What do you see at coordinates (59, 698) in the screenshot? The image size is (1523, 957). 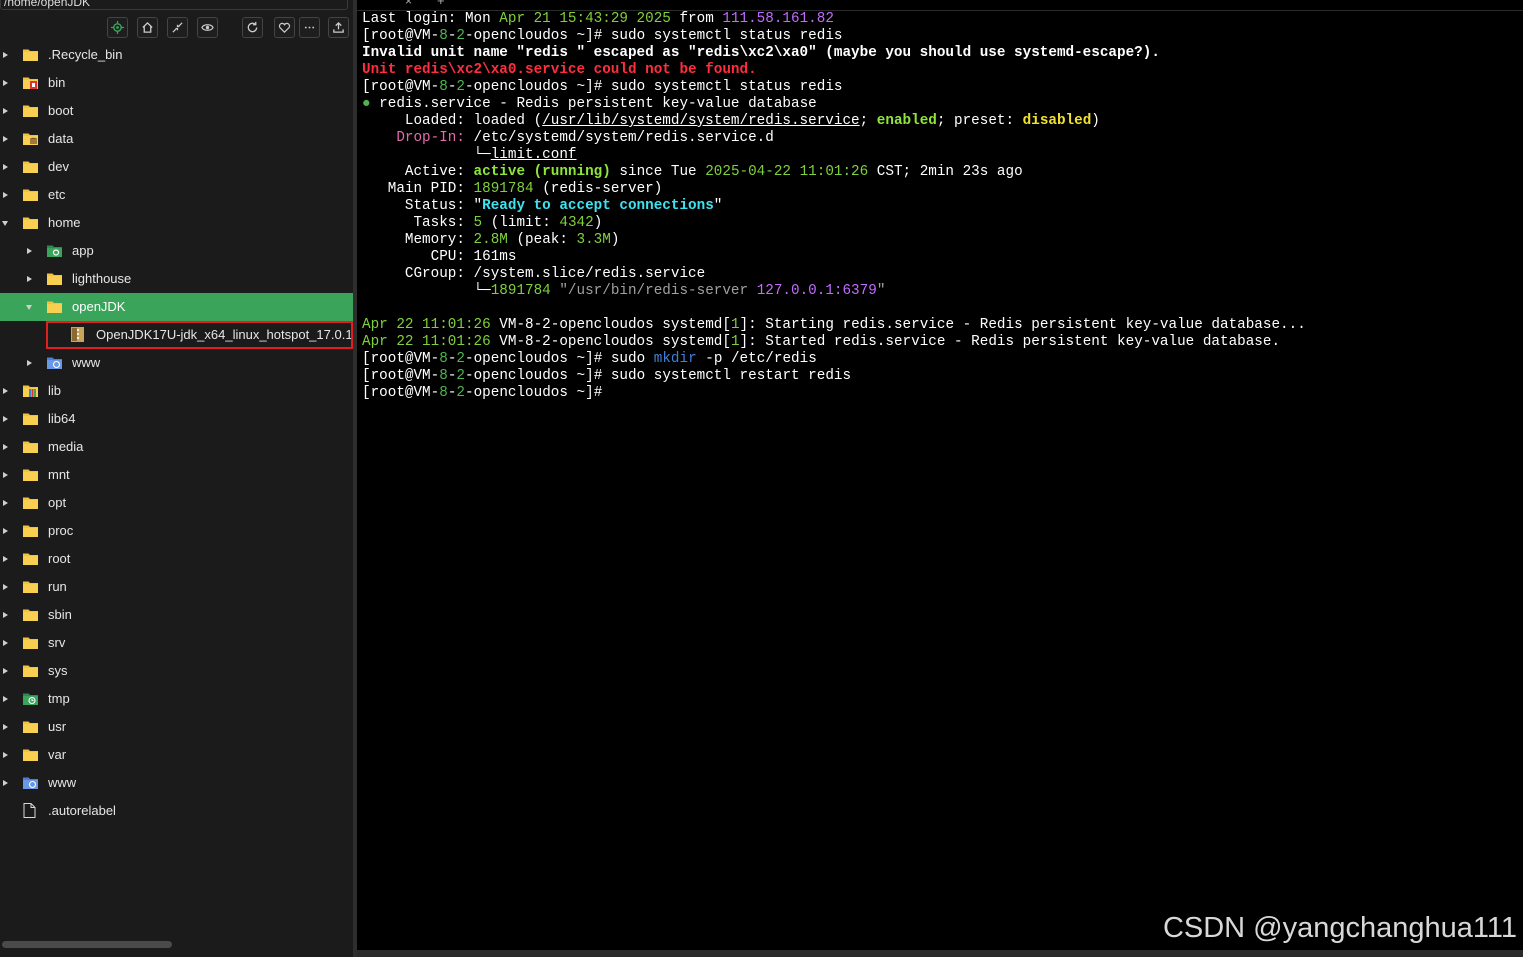 I see `tree-item-label: tmp` at bounding box center [59, 698].